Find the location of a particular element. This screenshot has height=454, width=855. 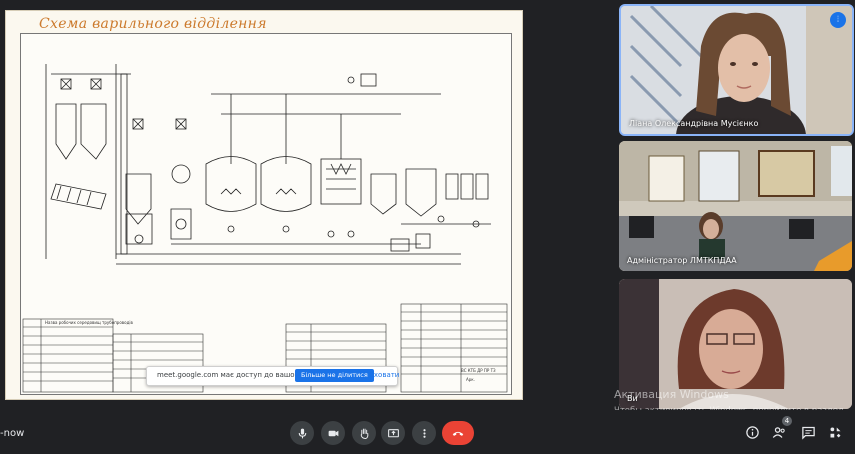

chat-icon is located at coordinates (808, 433).